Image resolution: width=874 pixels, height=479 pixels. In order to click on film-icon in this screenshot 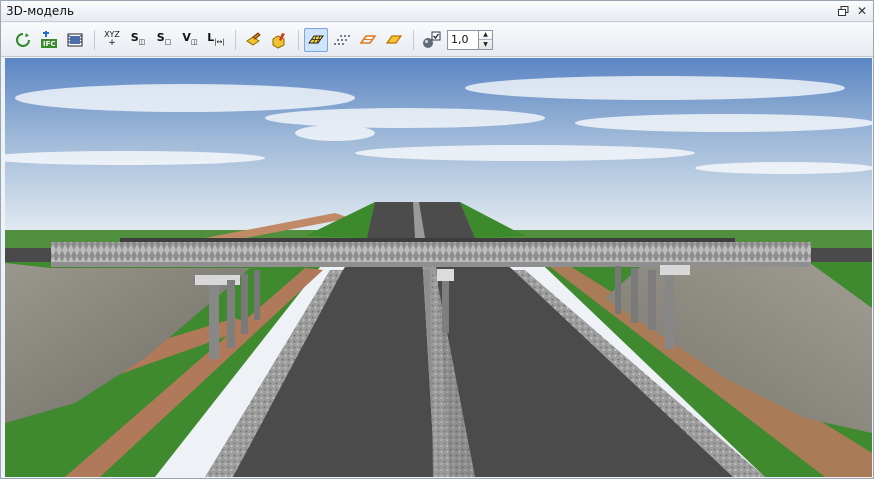, I will do `click(75, 39)`.